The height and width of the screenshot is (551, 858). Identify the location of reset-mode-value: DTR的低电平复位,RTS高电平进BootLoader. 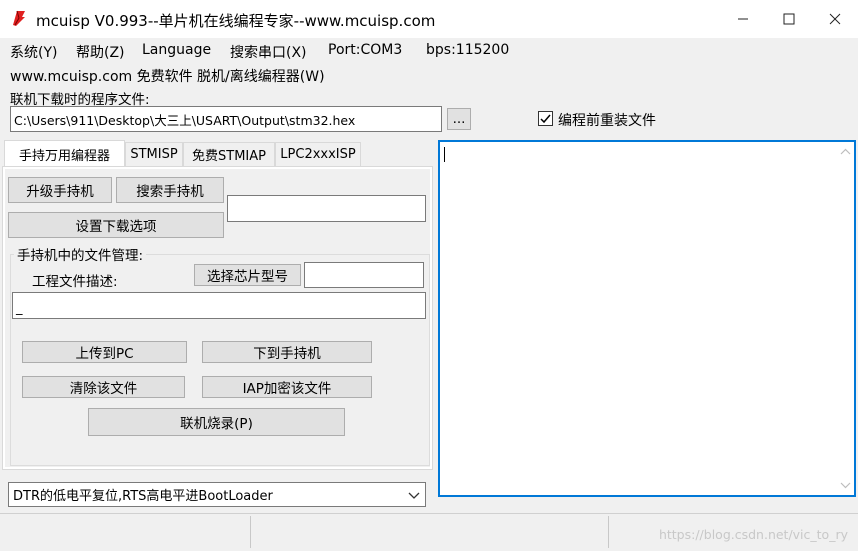
(143, 496).